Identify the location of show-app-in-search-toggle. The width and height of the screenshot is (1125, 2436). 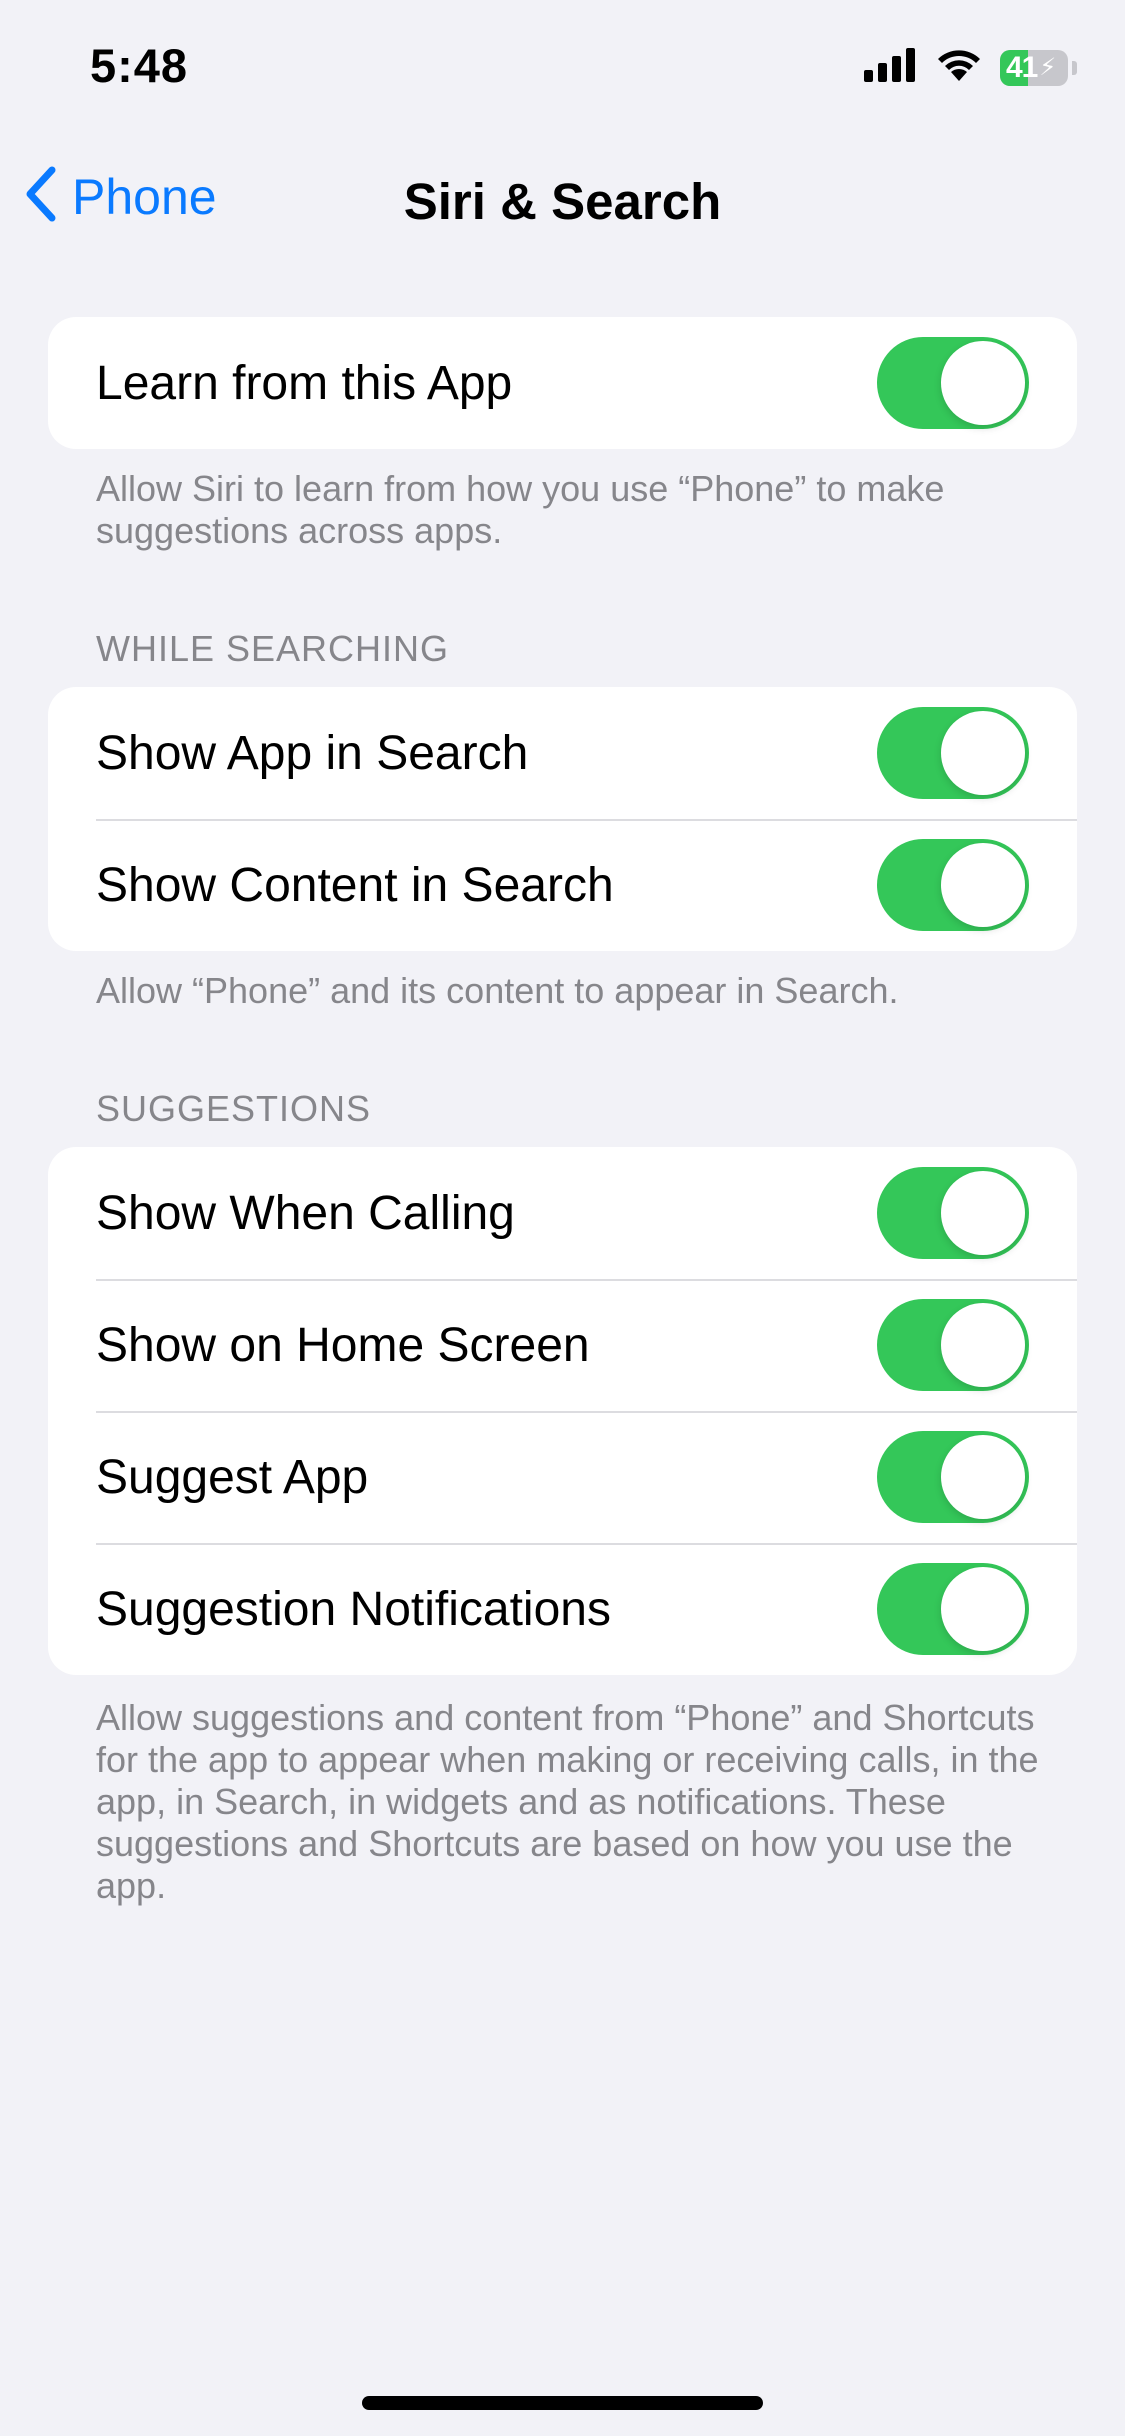
(953, 753).